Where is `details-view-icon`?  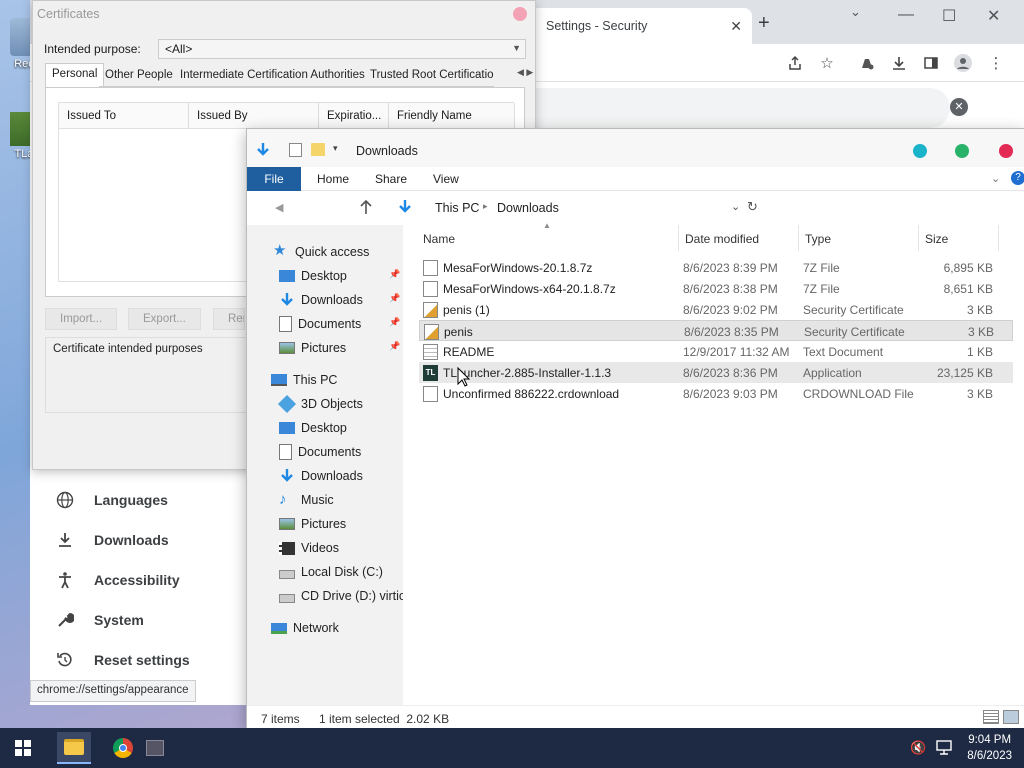
details-view-icon is located at coordinates (991, 717).